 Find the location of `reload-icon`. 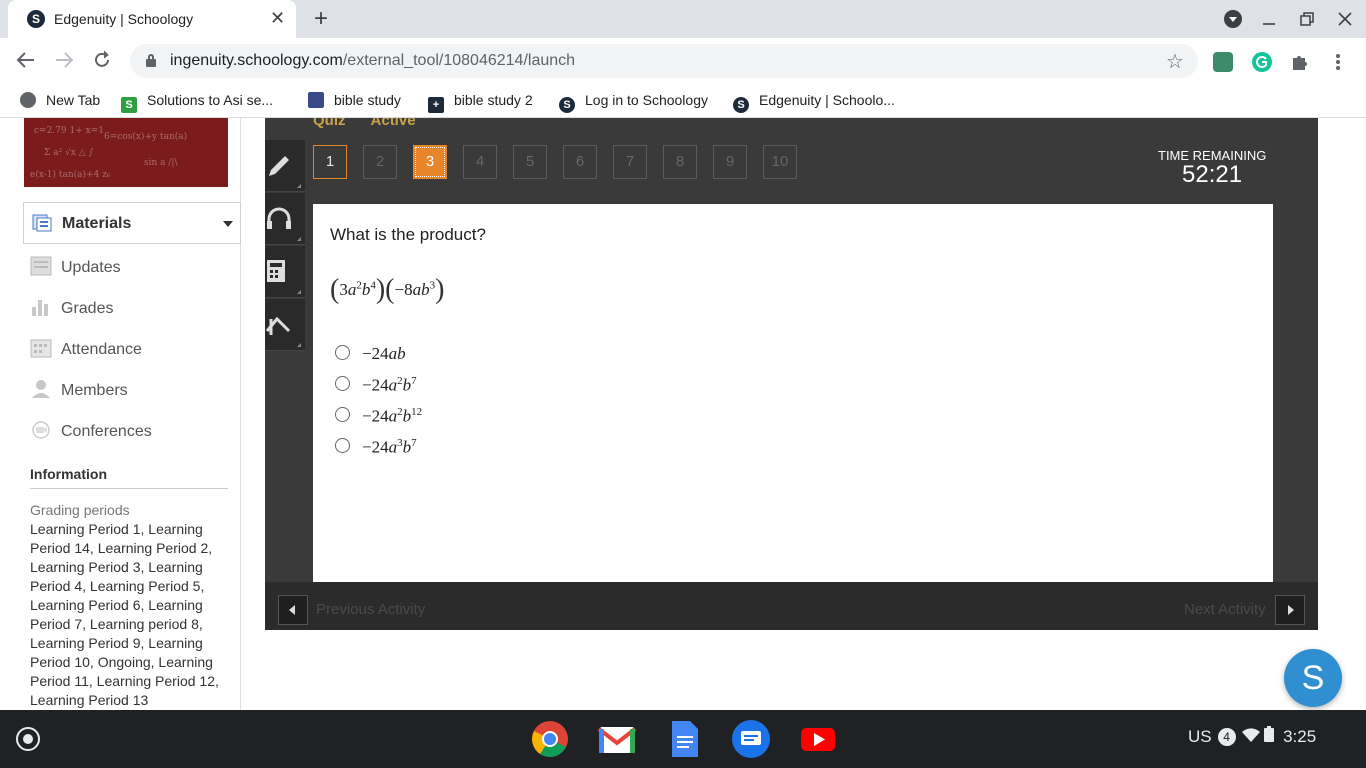

reload-icon is located at coordinates (102, 62).